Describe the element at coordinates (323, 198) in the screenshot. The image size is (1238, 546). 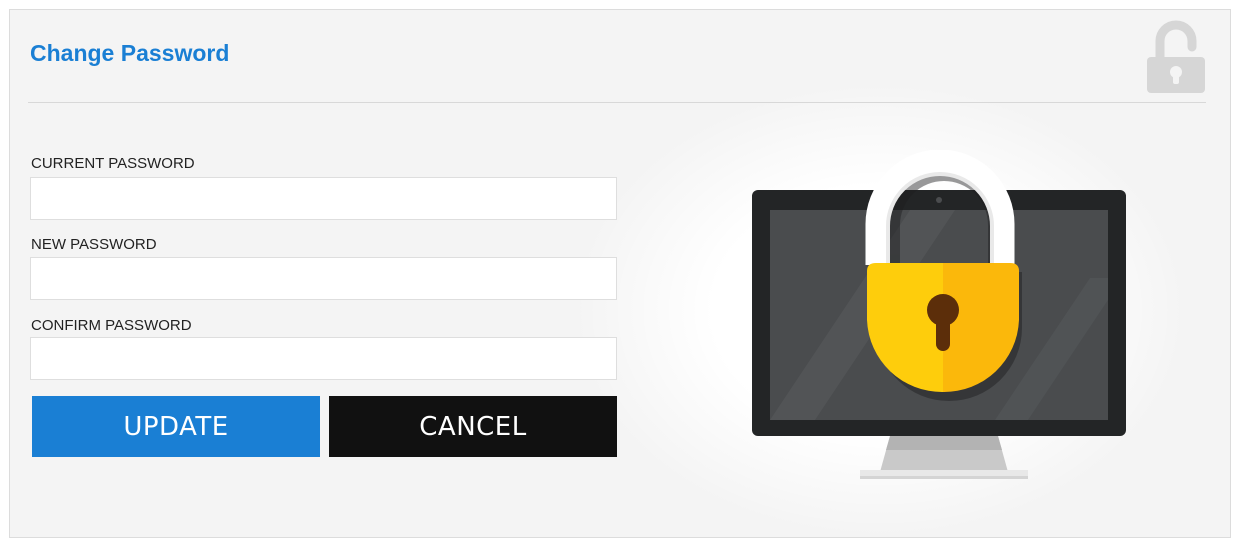
I see `current-password-input` at that location.